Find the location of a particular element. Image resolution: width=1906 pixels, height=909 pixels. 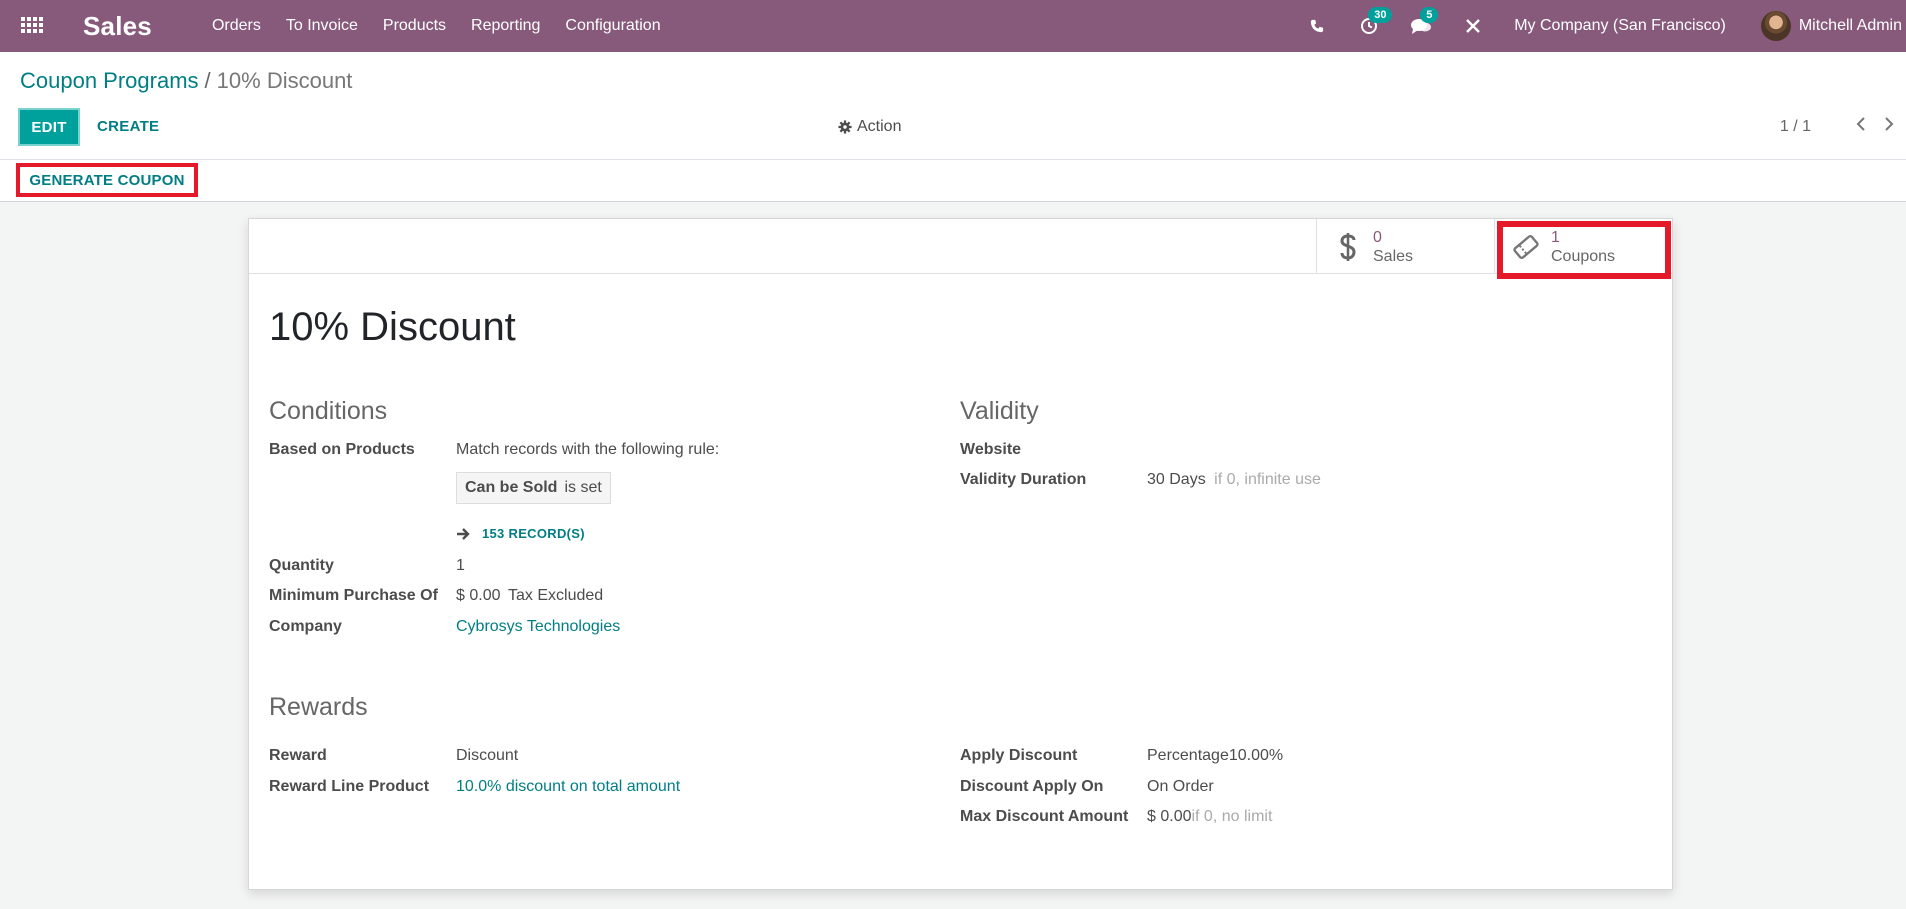

tax-mode-value: Tax Excluded is located at coordinates (556, 595).